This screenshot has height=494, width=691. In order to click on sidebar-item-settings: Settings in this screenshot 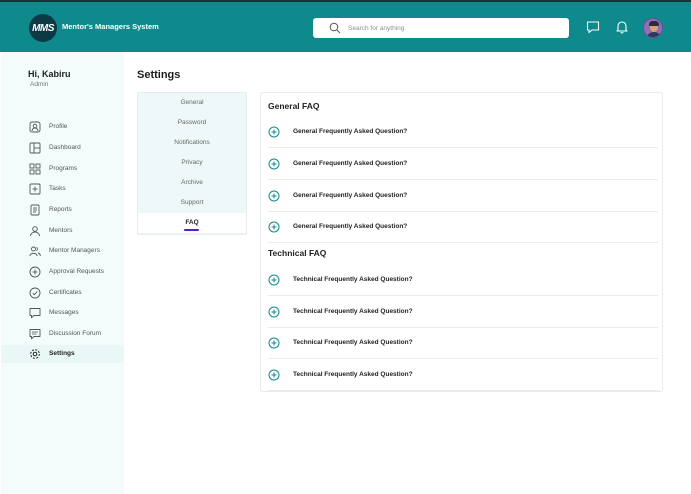, I will do `click(62, 354)`.